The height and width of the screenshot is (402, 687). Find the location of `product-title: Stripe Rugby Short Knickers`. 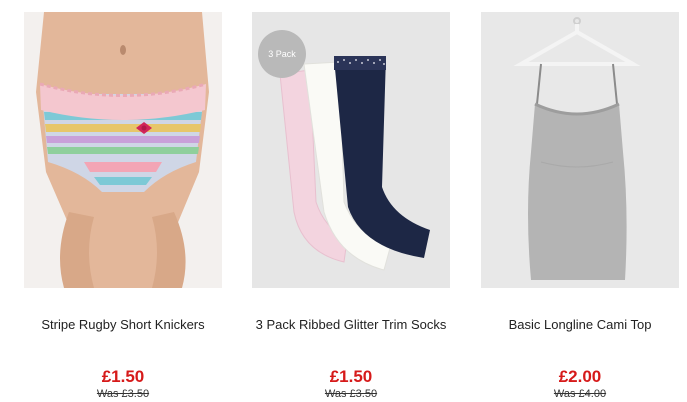

product-title: Stripe Rugby Short Knickers is located at coordinates (123, 325).